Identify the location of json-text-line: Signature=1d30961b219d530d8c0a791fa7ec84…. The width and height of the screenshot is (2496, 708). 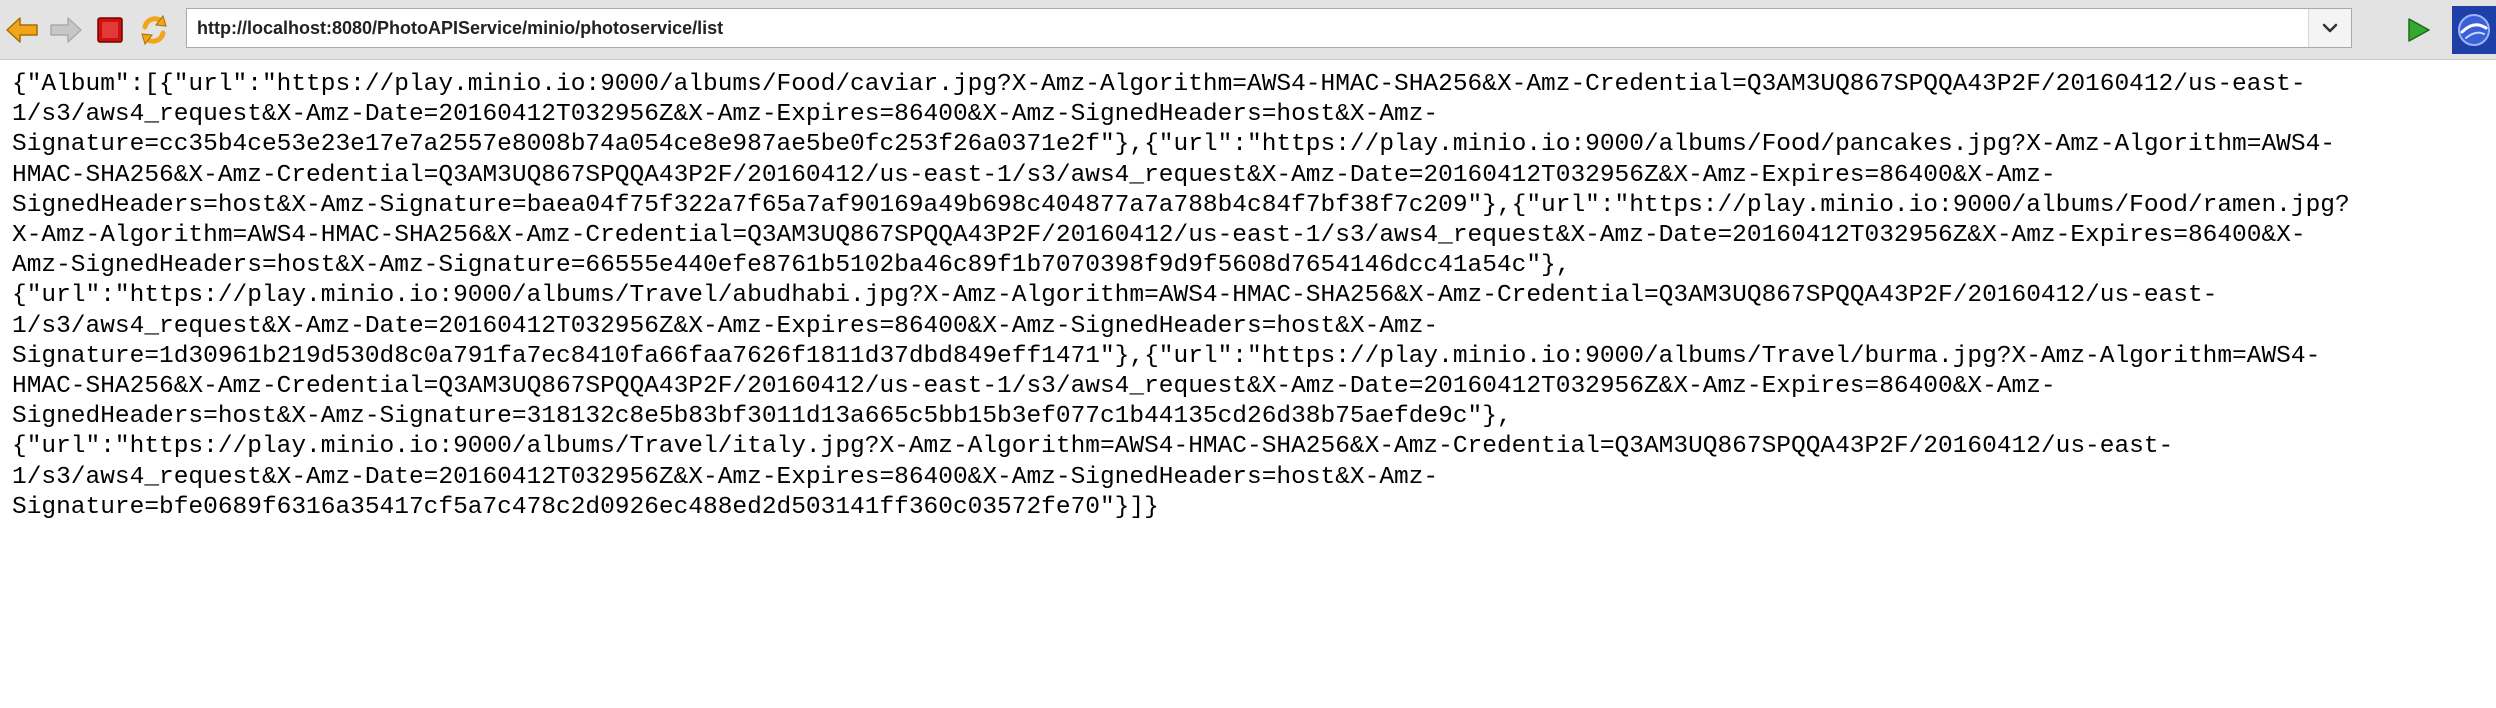
(1166, 356).